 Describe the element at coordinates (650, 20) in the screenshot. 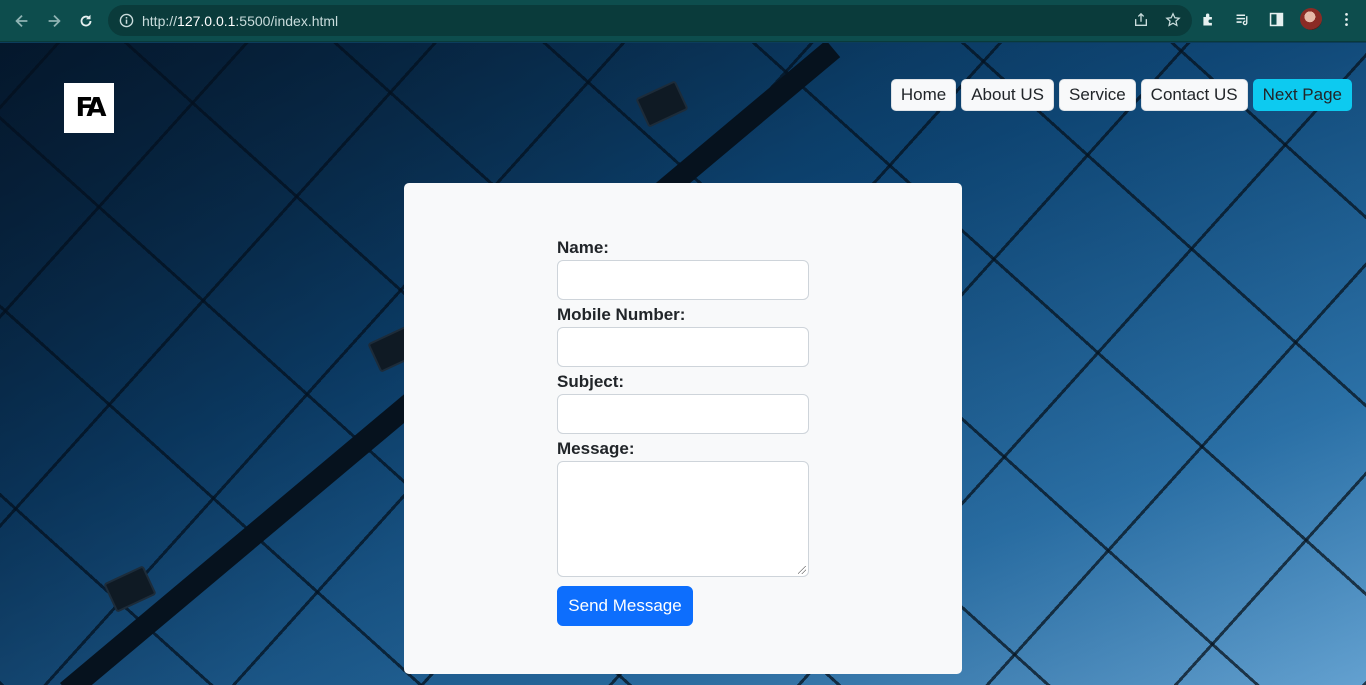

I see `address-bar: http://127.0.0.1:5500/index.html` at that location.